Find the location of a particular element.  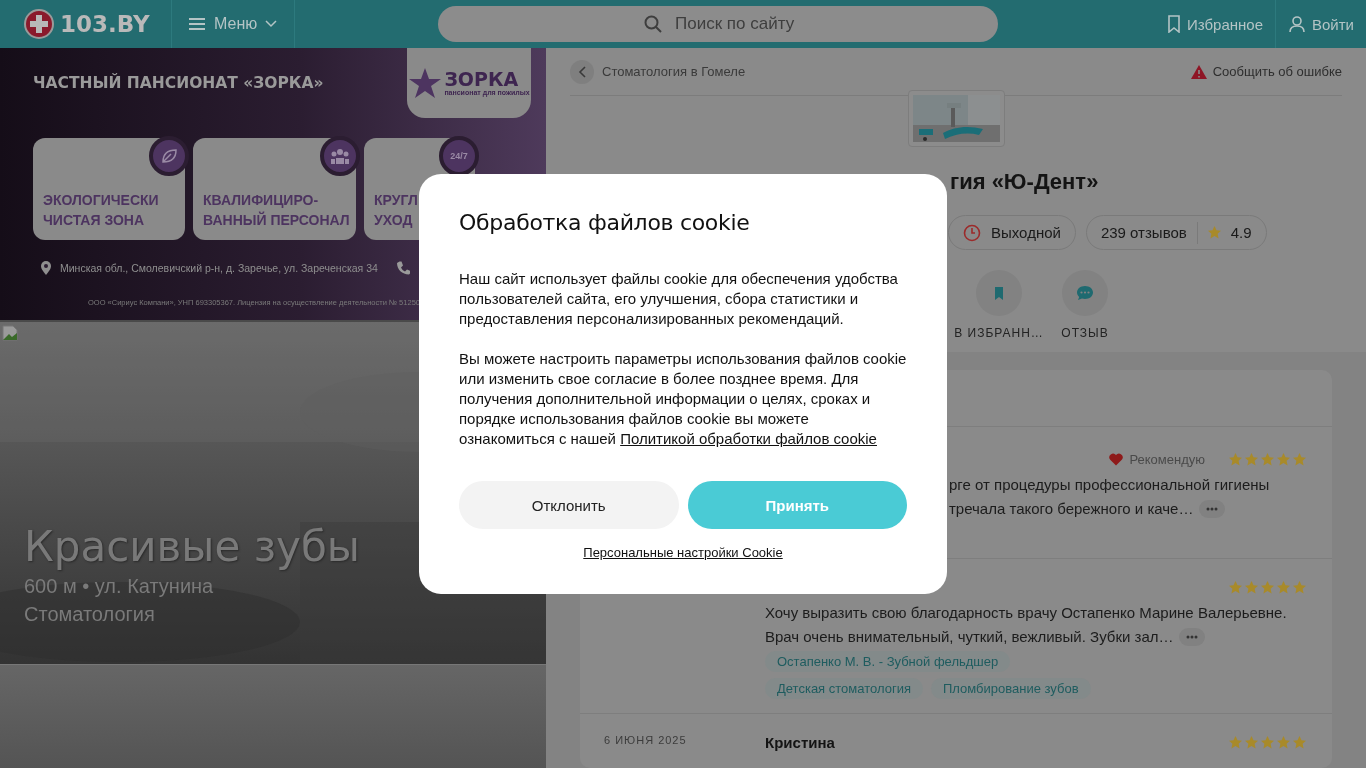

banner-title: ЧАСТНЫЙ ПАНСИОНАТ «ЗОРКА» is located at coordinates (178, 83).